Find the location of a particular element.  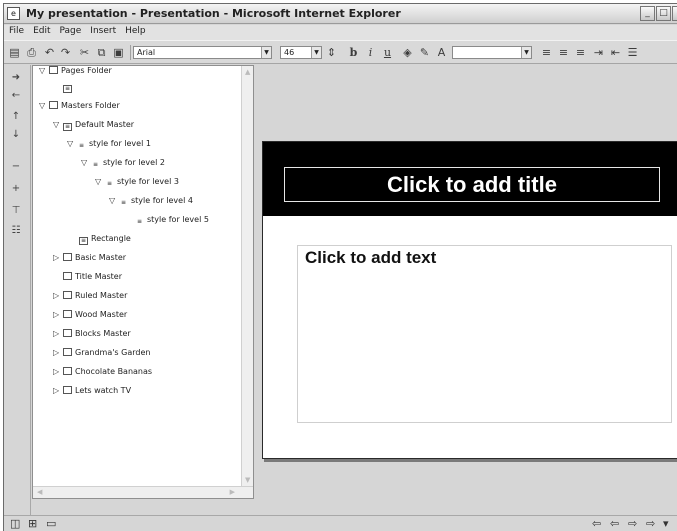

underline-button: u is located at coordinates (387, 52).